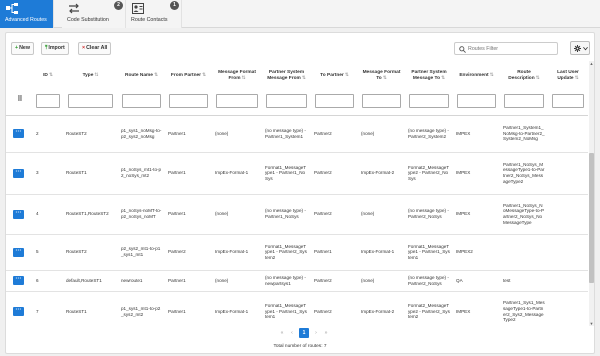 The image size is (600, 356). Describe the element at coordinates (585, 48) in the screenshot. I see `chevron-down-icon` at that location.